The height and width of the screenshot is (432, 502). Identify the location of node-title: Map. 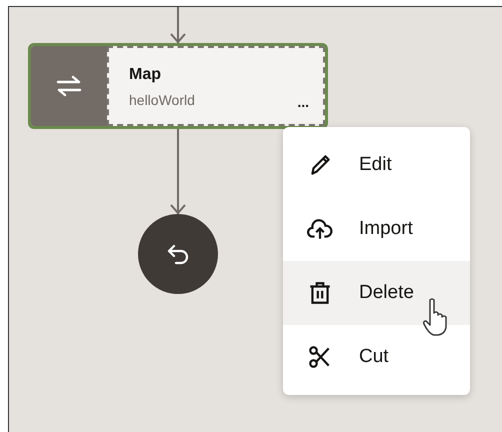
(145, 75).